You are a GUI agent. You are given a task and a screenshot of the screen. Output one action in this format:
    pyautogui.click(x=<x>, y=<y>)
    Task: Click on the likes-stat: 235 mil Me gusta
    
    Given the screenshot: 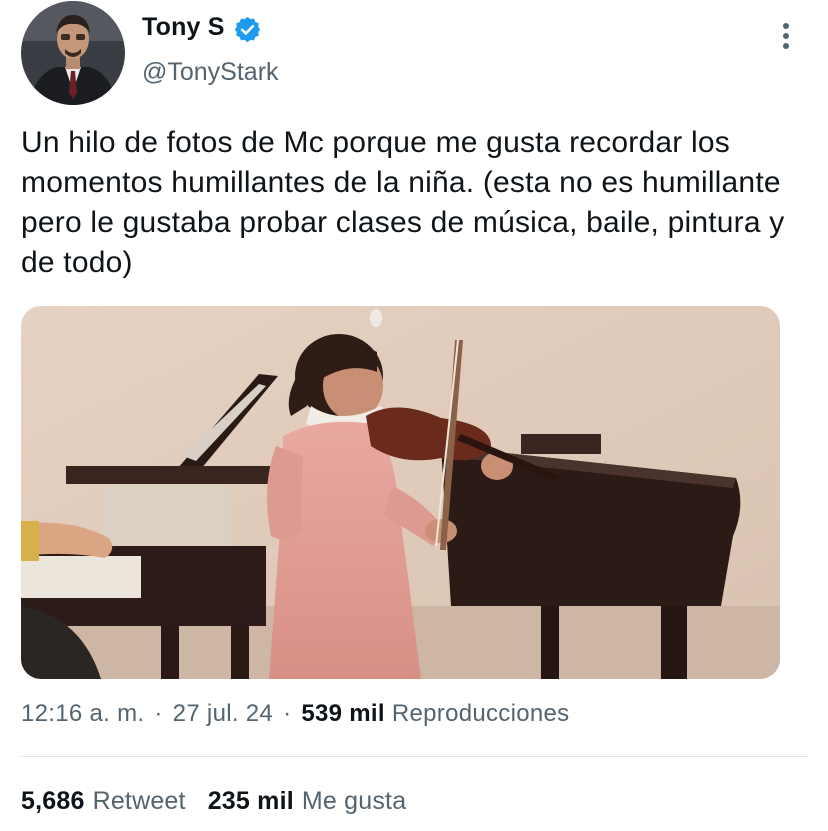 What is the action you would take?
    pyautogui.click(x=307, y=801)
    